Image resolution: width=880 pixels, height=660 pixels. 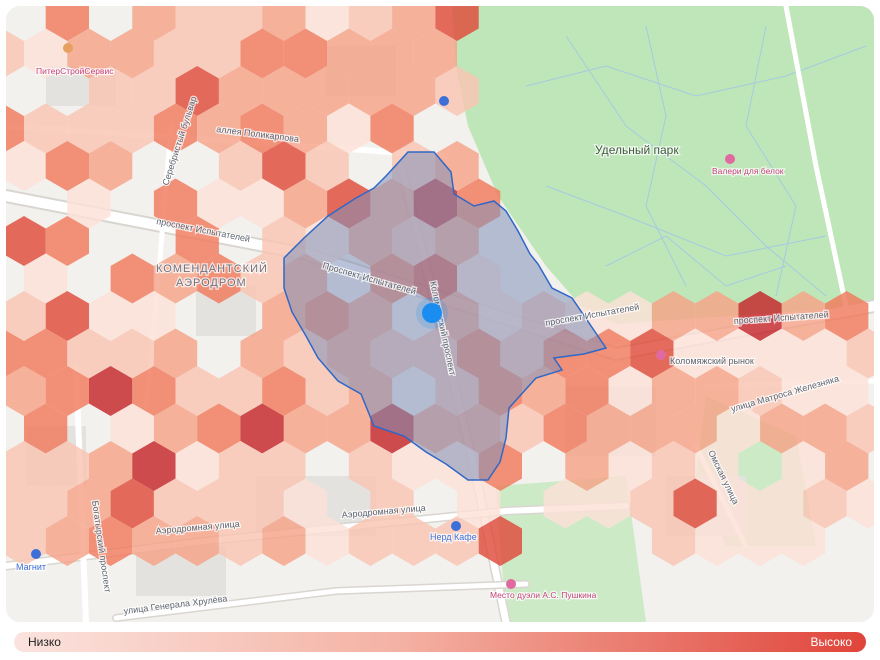 I want to click on poi-label-valeri: Валери для белок, so click(x=748, y=171).